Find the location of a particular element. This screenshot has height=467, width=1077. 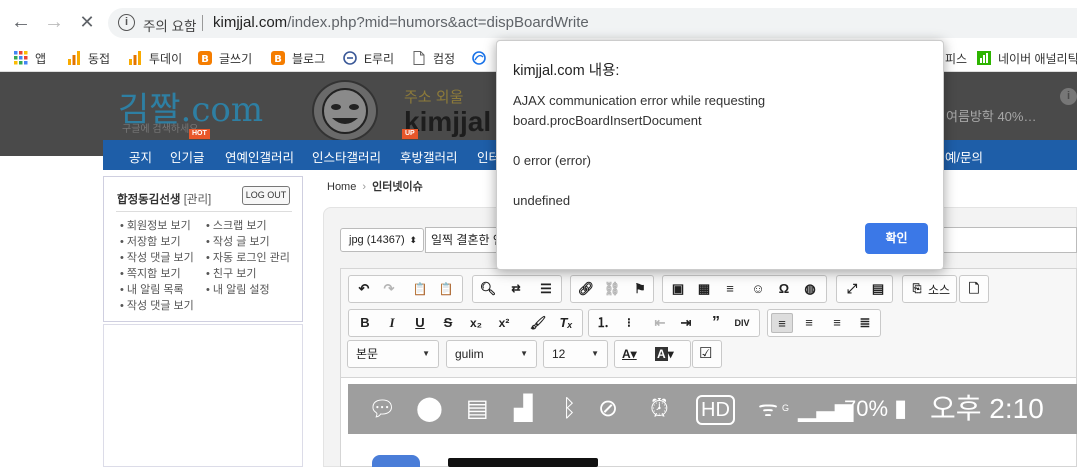

checkbox-insert-icon: ☑ is located at coordinates (707, 354).